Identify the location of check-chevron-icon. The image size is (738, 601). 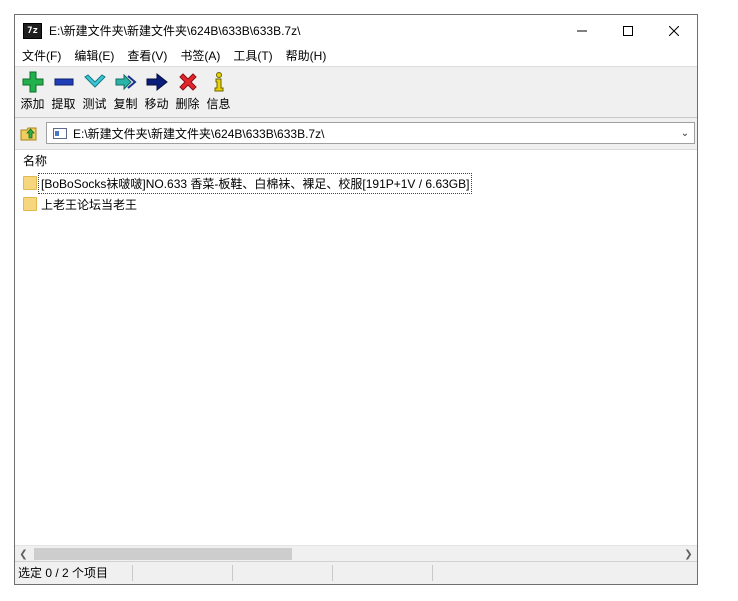
(94, 81).